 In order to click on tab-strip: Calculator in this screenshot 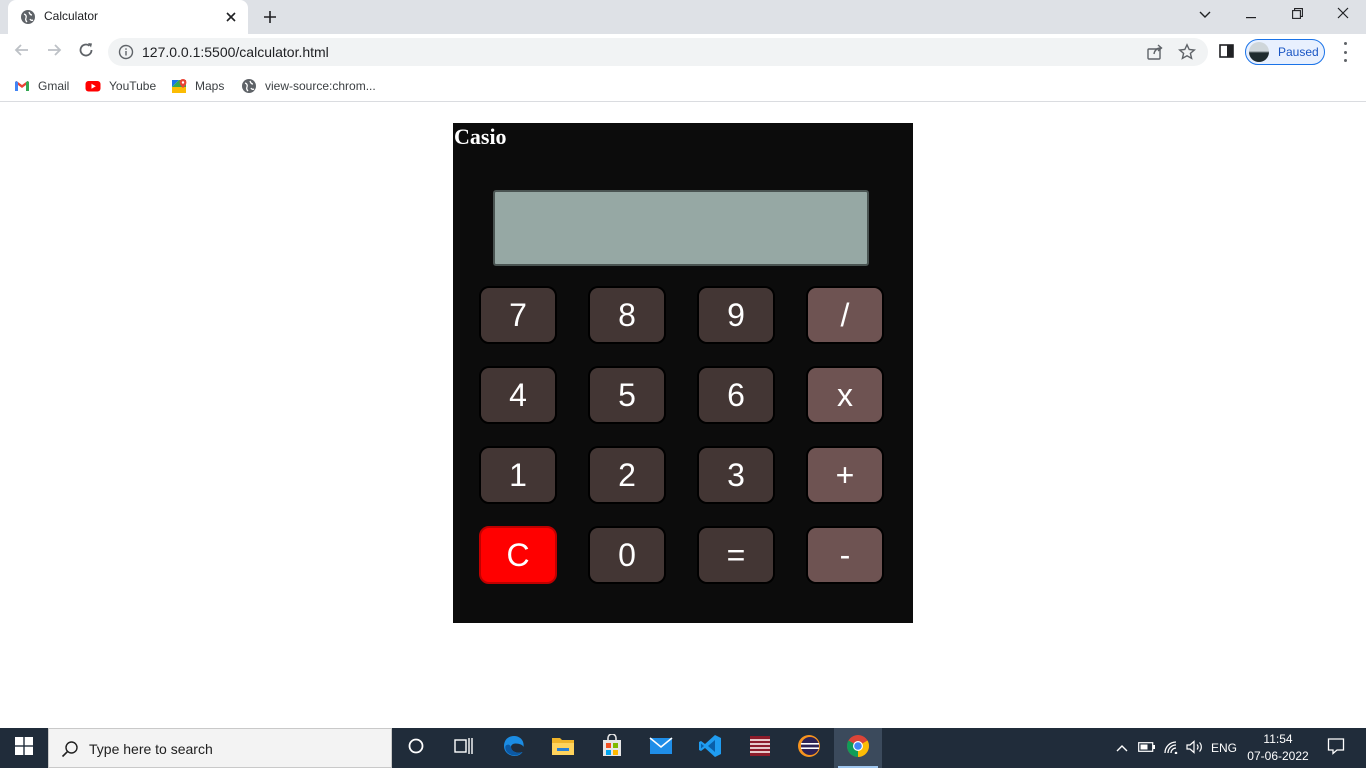, I will do `click(683, 17)`.